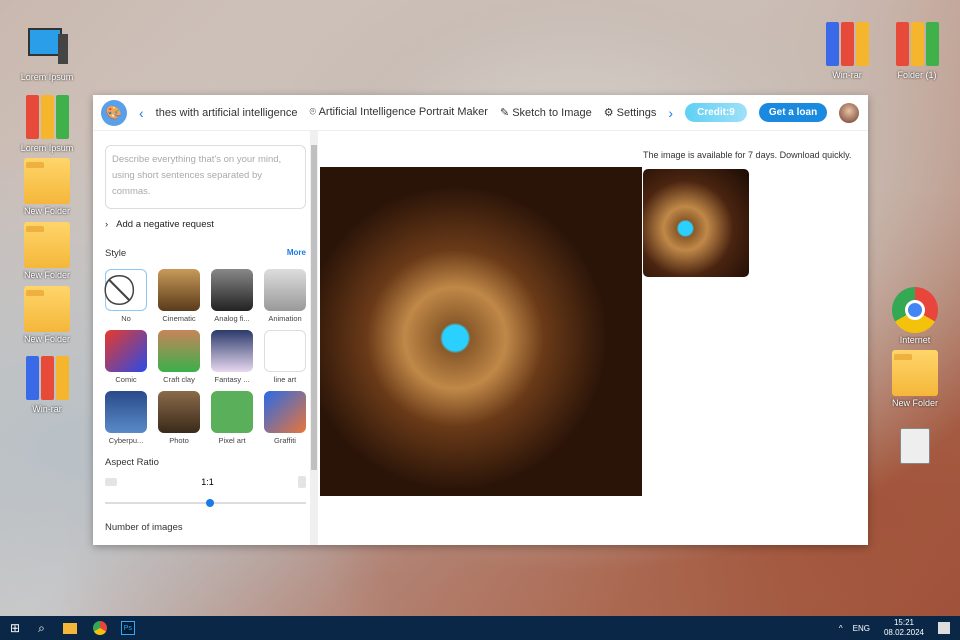 The width and height of the screenshot is (960, 640). I want to click on style-option: line art, so click(285, 357).